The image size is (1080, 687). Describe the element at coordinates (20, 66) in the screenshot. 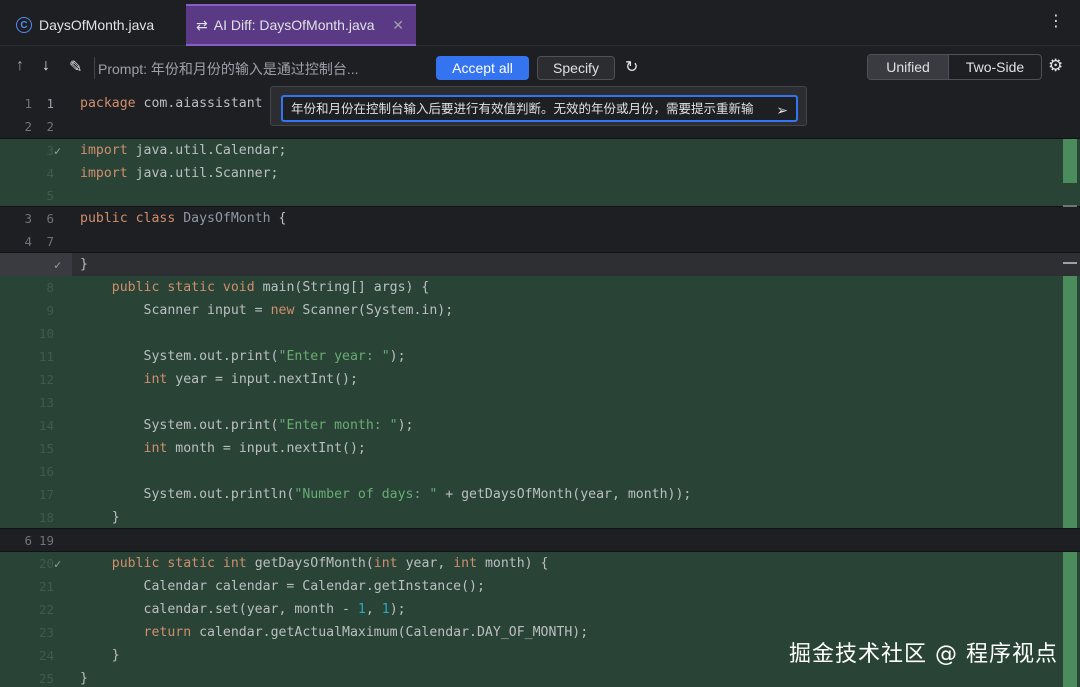

I see `previous-change-icon: ↑` at that location.